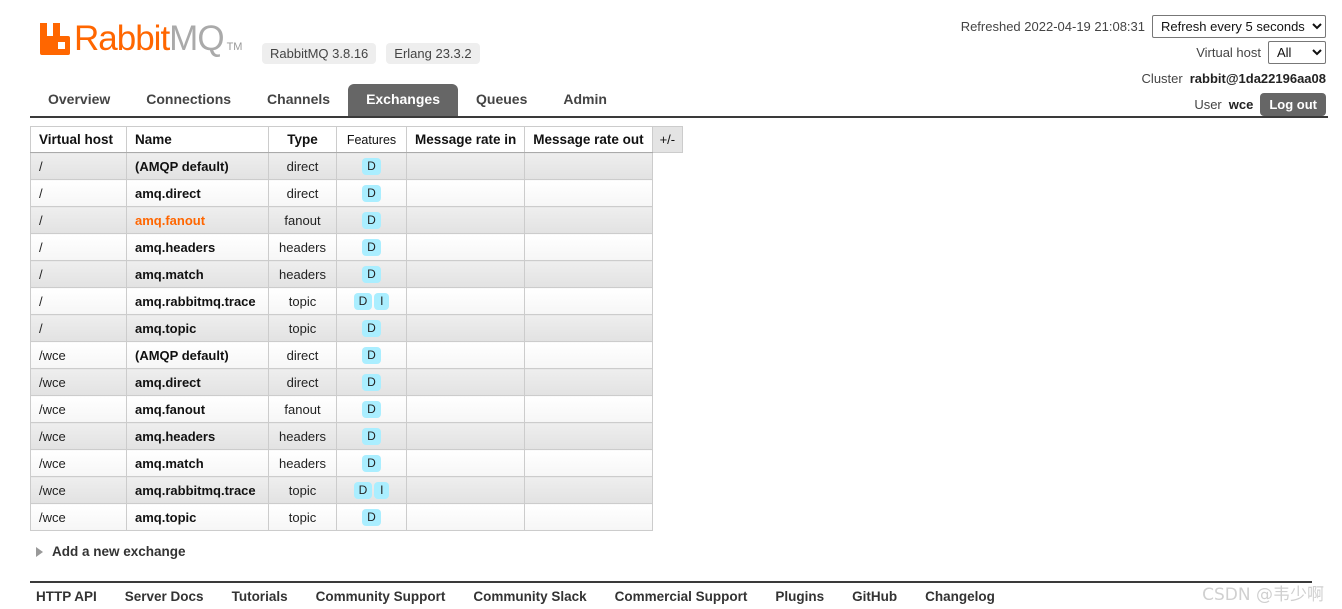  What do you see at coordinates (197, 139) in the screenshot?
I see `column-header-name: Name` at bounding box center [197, 139].